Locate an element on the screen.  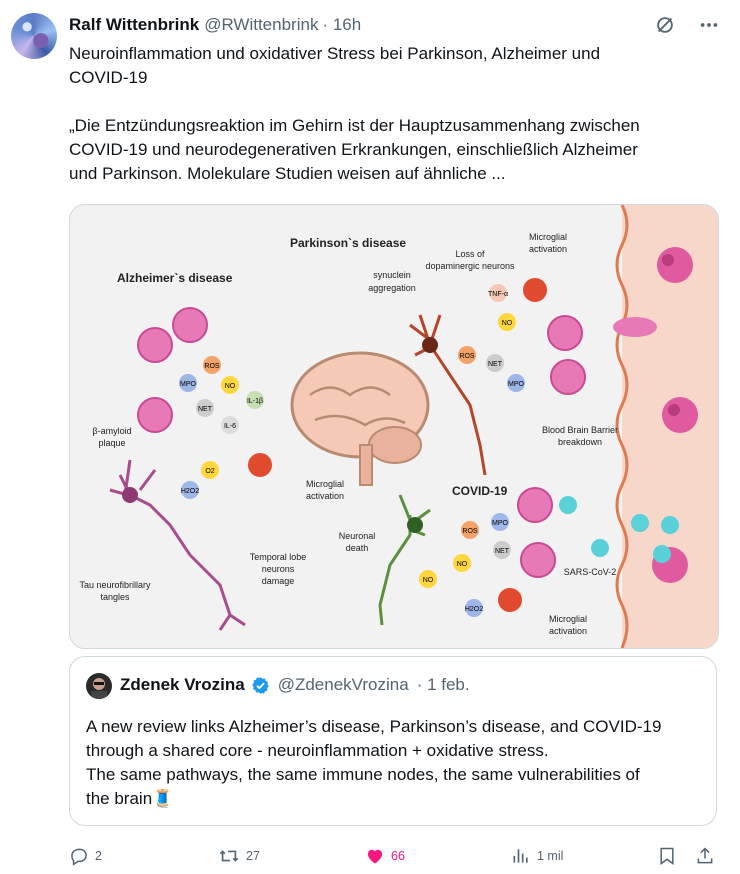
reply-icon is located at coordinates (79, 857).